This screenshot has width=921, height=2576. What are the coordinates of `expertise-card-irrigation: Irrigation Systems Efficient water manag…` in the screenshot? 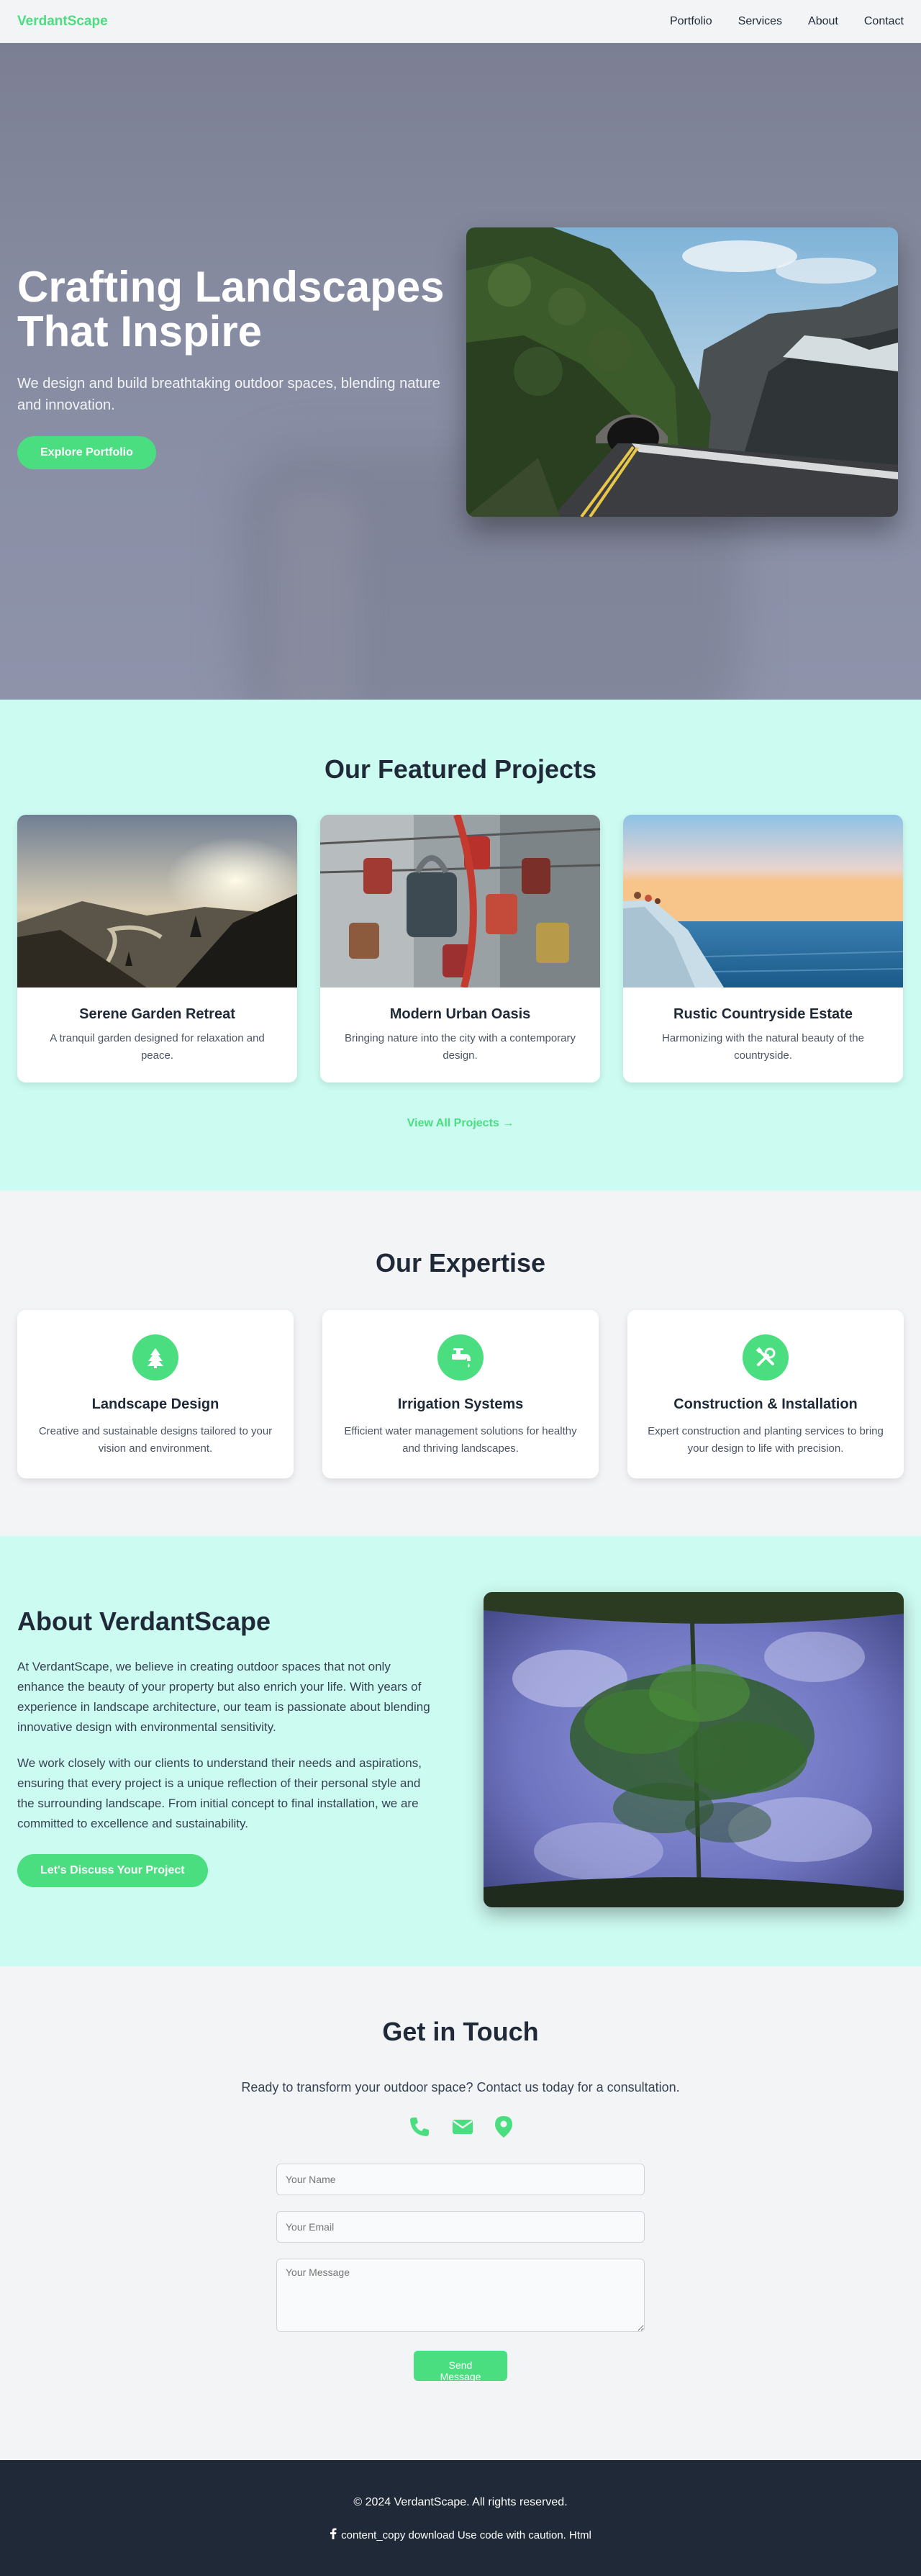 It's located at (460, 1394).